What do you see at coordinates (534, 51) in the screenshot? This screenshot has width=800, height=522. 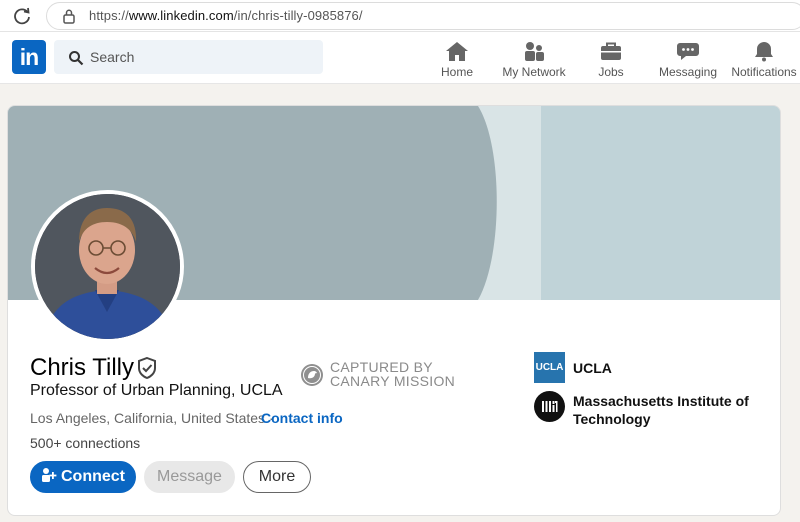 I see `network-icon` at bounding box center [534, 51].